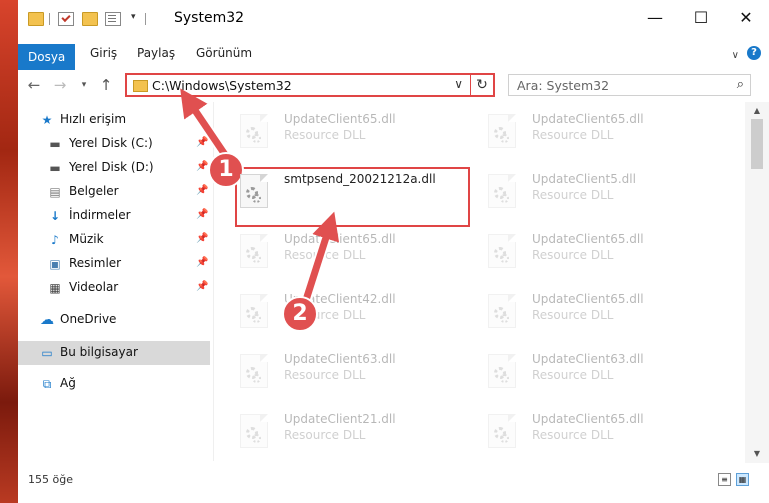  What do you see at coordinates (393, 53) in the screenshot?
I see `ribbon-tabs: Dosya Giriş Paylaş Görünüm ∨ ?` at bounding box center [393, 53].